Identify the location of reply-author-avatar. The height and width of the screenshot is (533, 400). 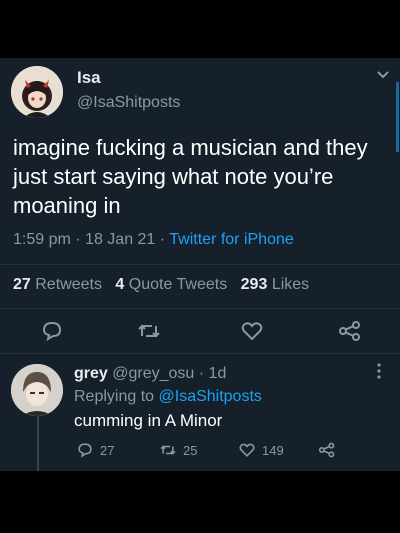
(37, 390).